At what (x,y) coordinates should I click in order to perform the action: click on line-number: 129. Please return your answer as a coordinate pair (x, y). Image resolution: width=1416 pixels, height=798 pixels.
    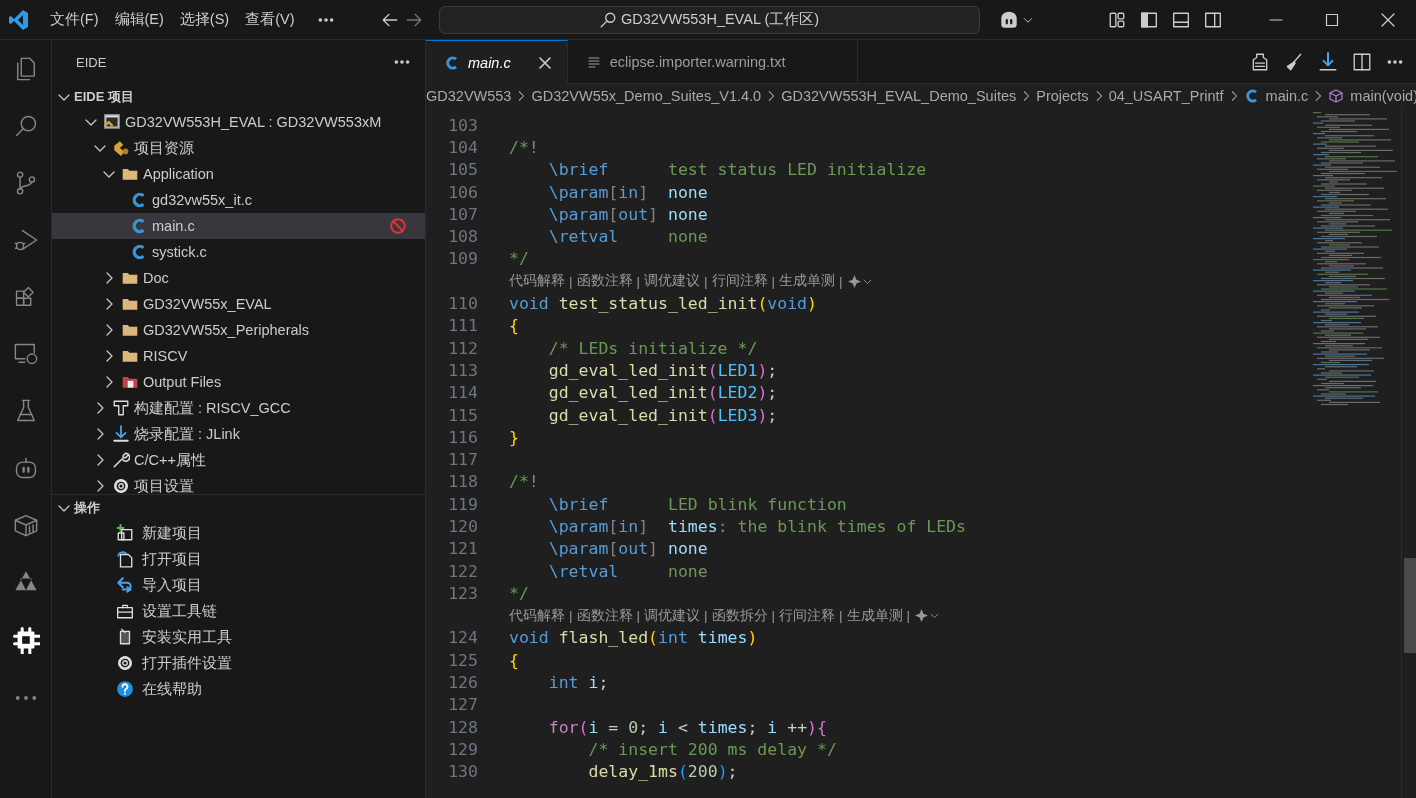
    Looking at the image, I should click on (462, 749).